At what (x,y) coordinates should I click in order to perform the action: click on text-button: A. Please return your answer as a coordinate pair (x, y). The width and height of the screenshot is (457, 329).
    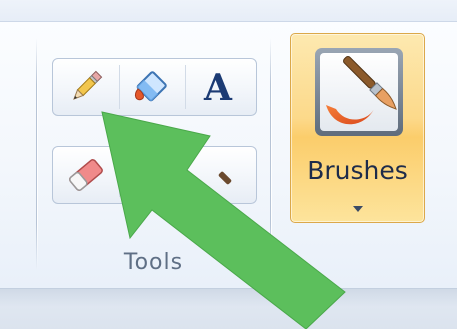
    Looking at the image, I should click on (217, 87).